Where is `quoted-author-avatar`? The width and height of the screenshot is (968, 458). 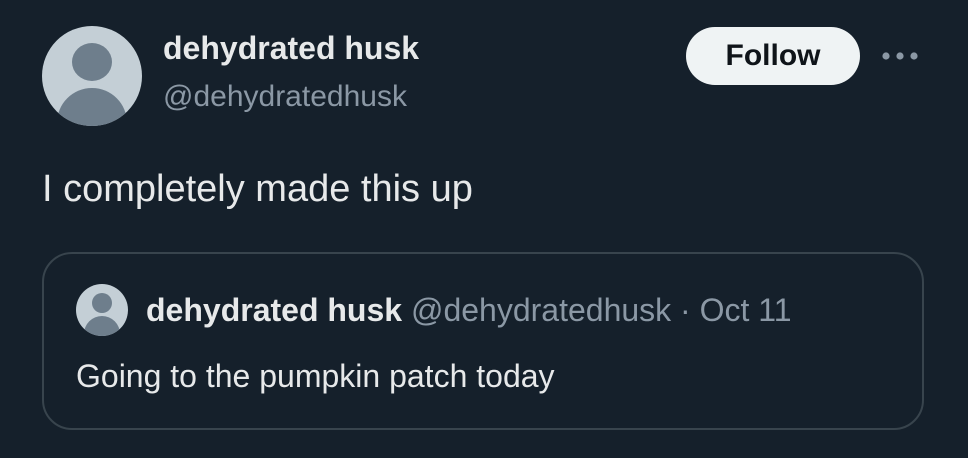
quoted-author-avatar is located at coordinates (102, 310).